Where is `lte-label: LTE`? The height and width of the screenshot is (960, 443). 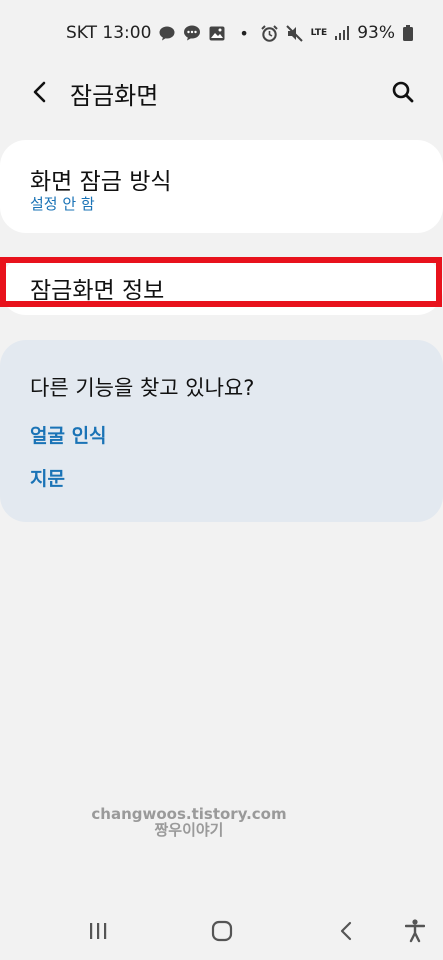
lte-label: LTE is located at coordinates (319, 33).